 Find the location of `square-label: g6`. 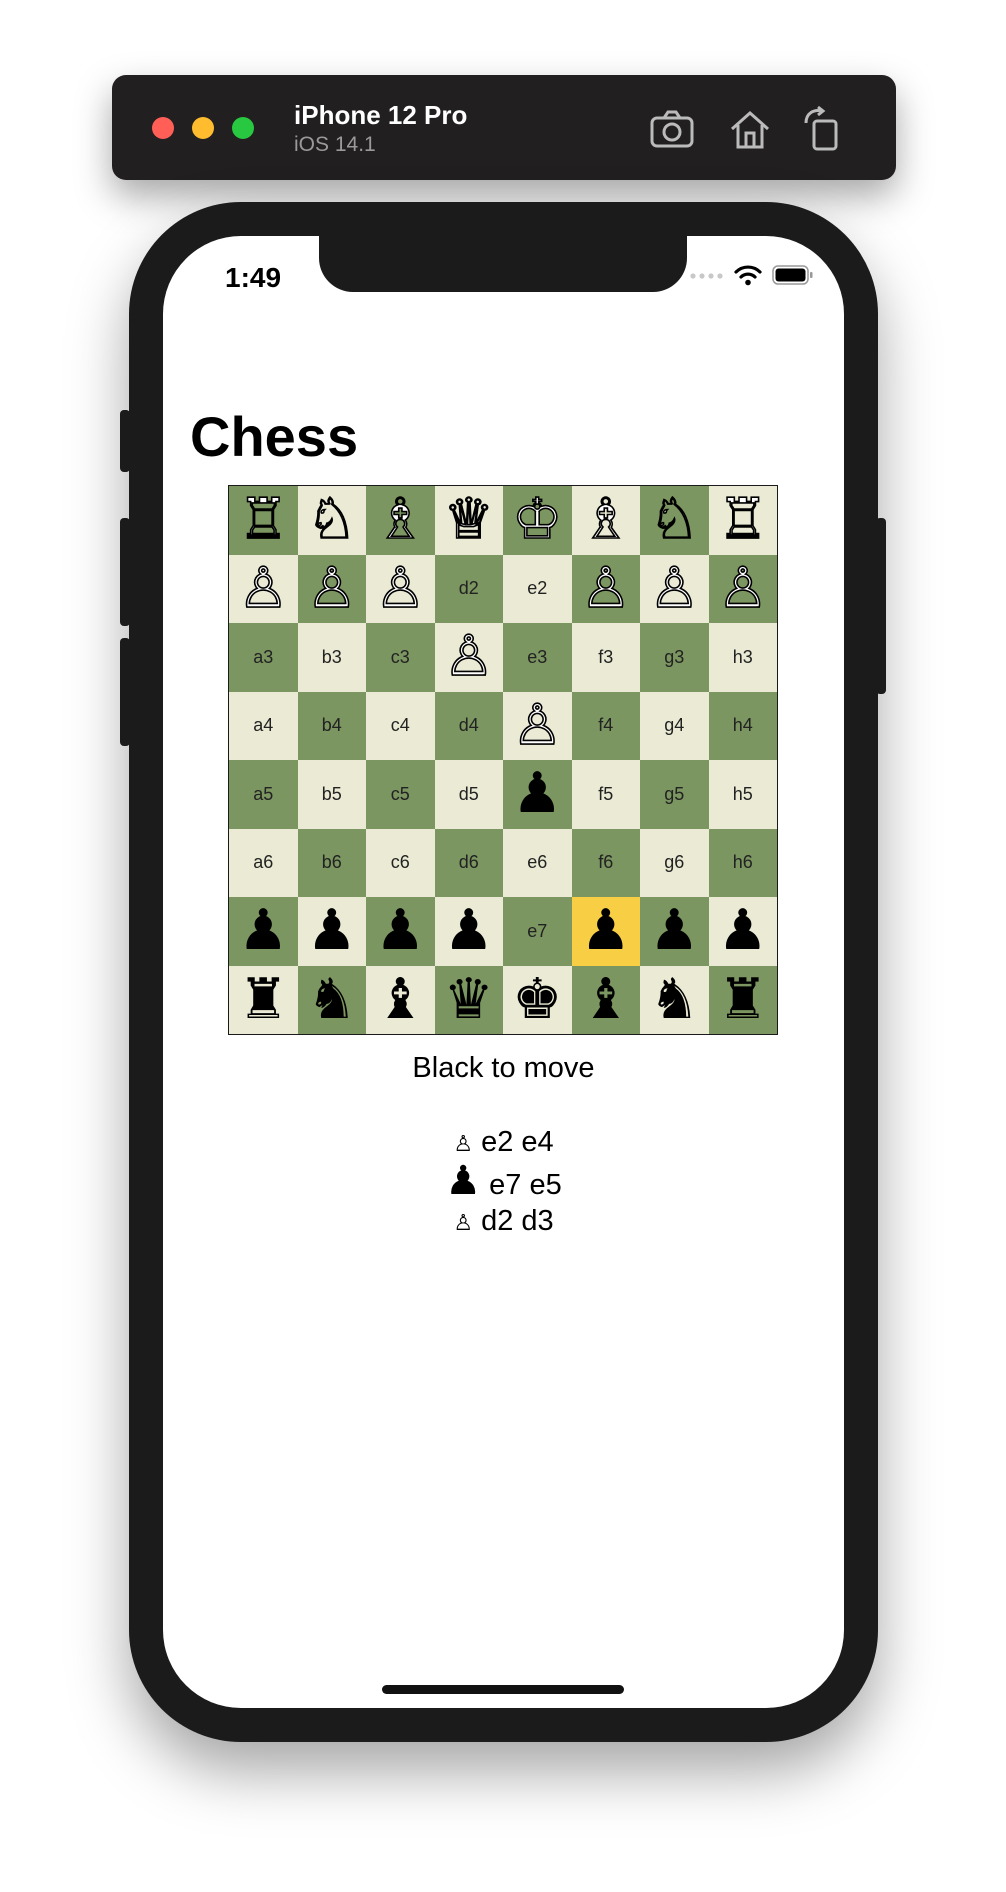

square-label: g6 is located at coordinates (674, 862).